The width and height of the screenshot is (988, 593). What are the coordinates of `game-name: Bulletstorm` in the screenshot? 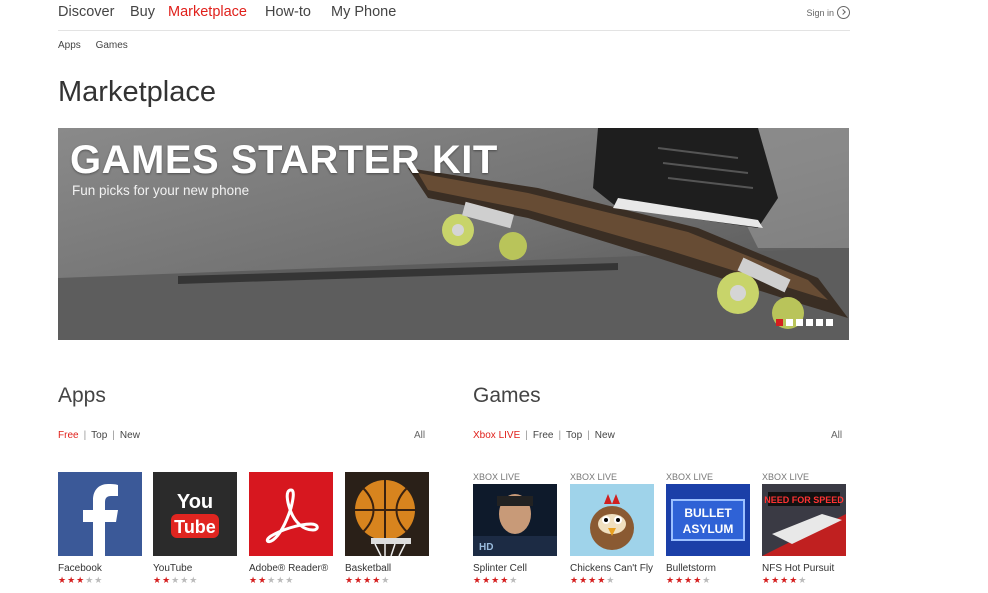 It's located at (691, 568).